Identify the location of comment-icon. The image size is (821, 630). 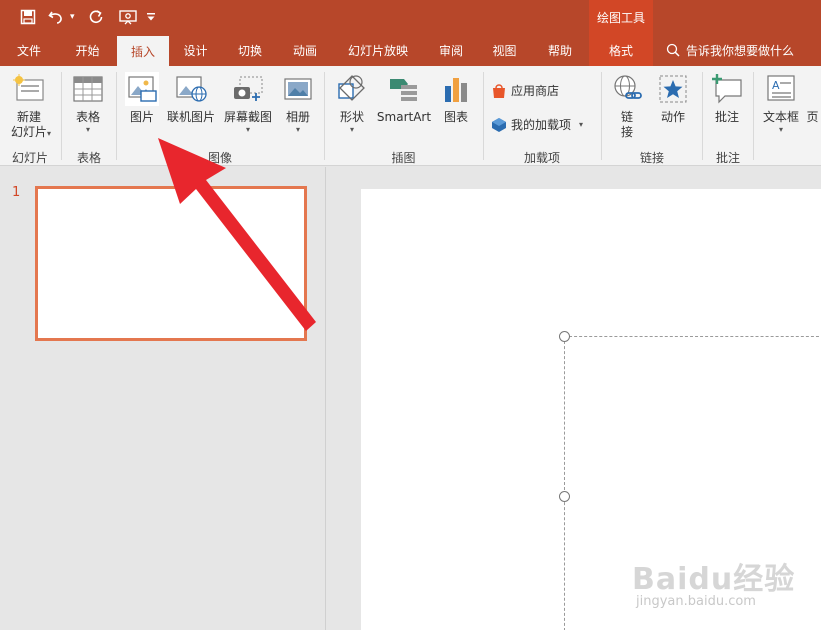
(727, 89).